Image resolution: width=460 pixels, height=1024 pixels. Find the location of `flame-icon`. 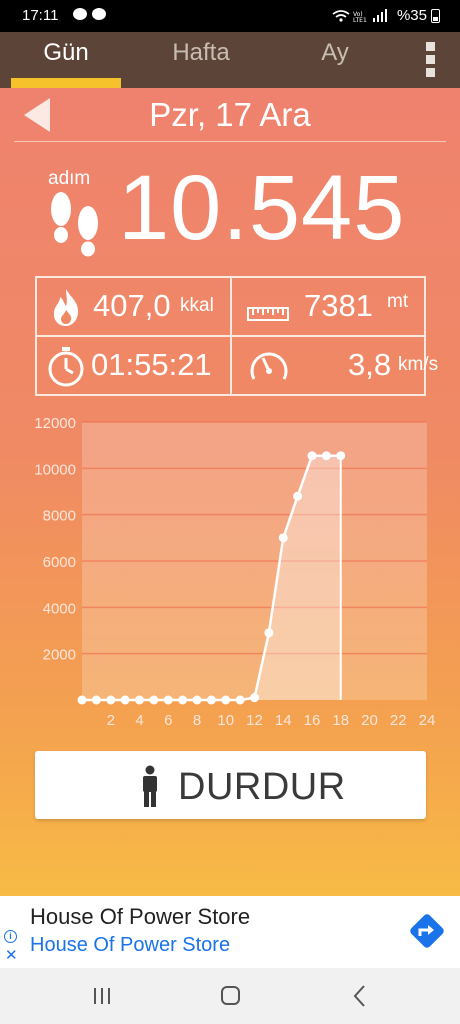

flame-icon is located at coordinates (66, 307).